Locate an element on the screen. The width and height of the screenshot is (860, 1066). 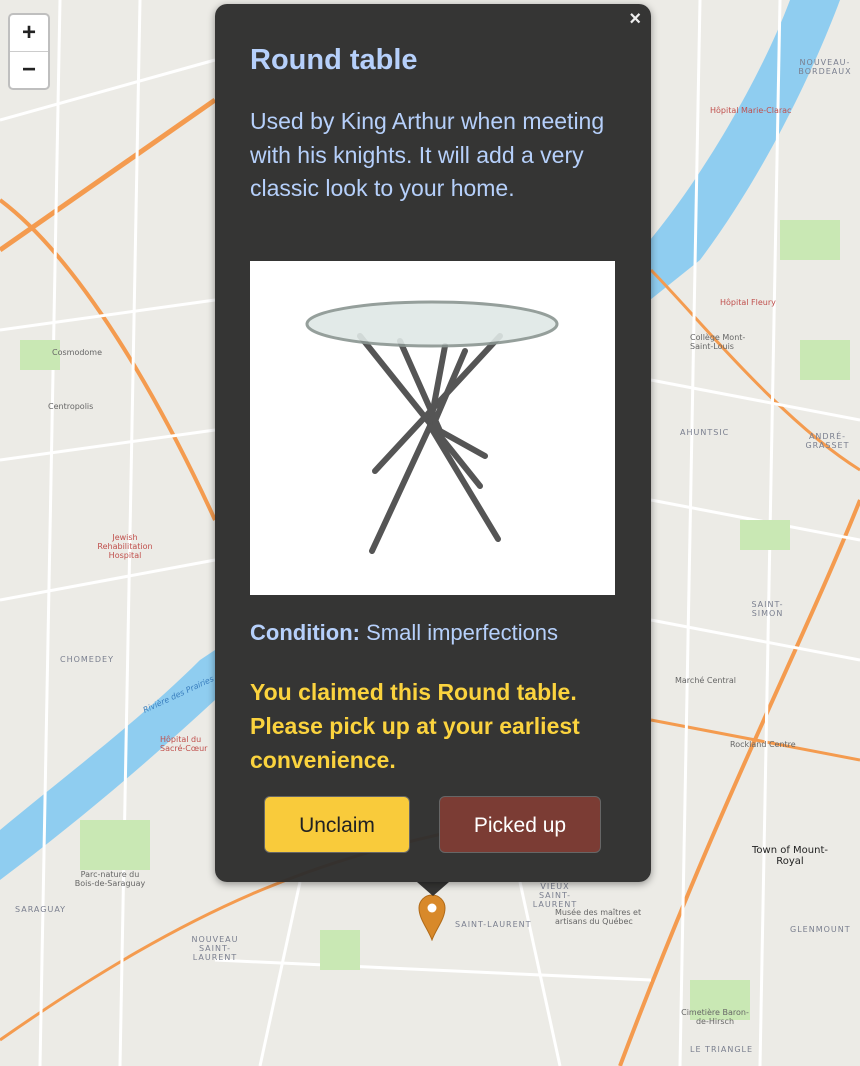
popup-tip is located at coordinates (433, 889).